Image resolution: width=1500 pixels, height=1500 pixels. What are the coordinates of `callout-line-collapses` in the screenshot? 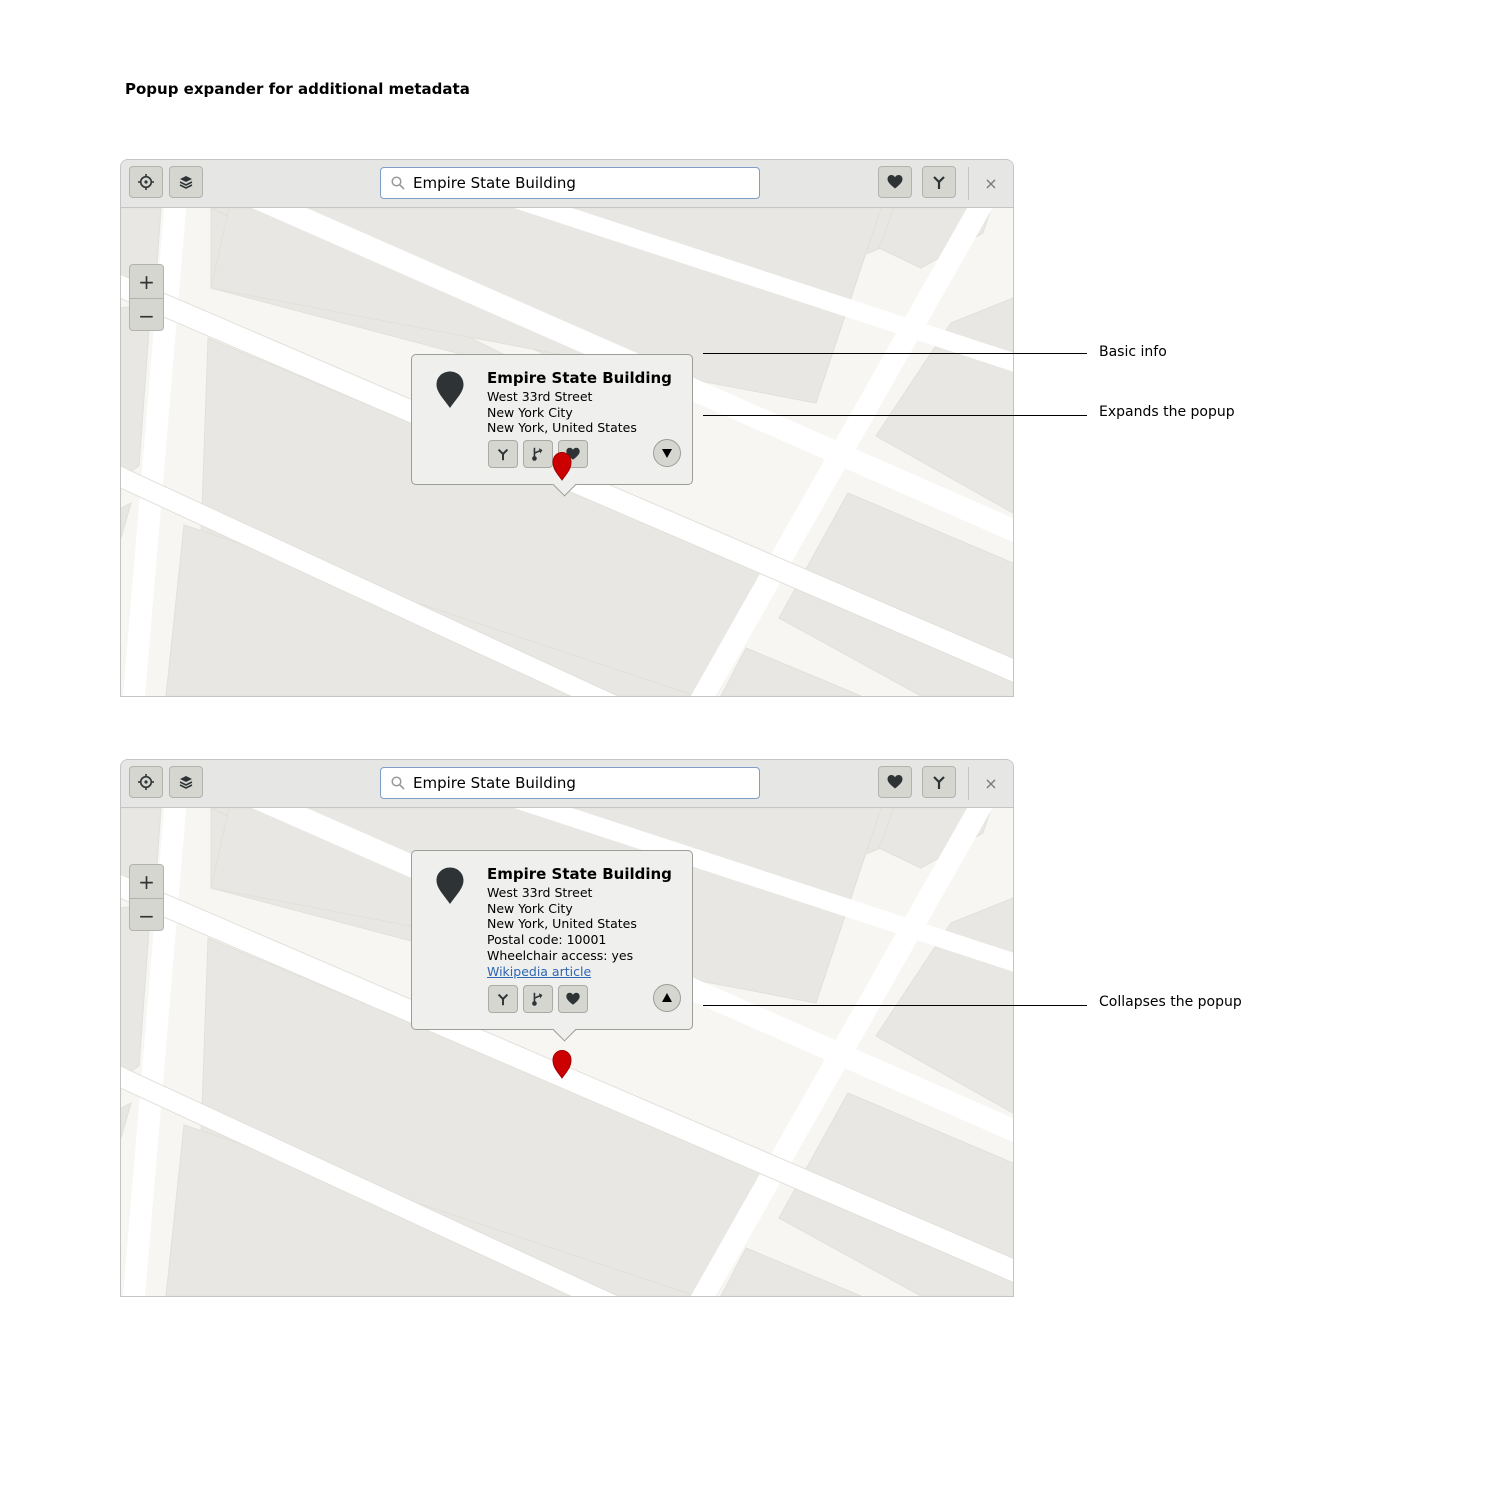 It's located at (895, 1005).